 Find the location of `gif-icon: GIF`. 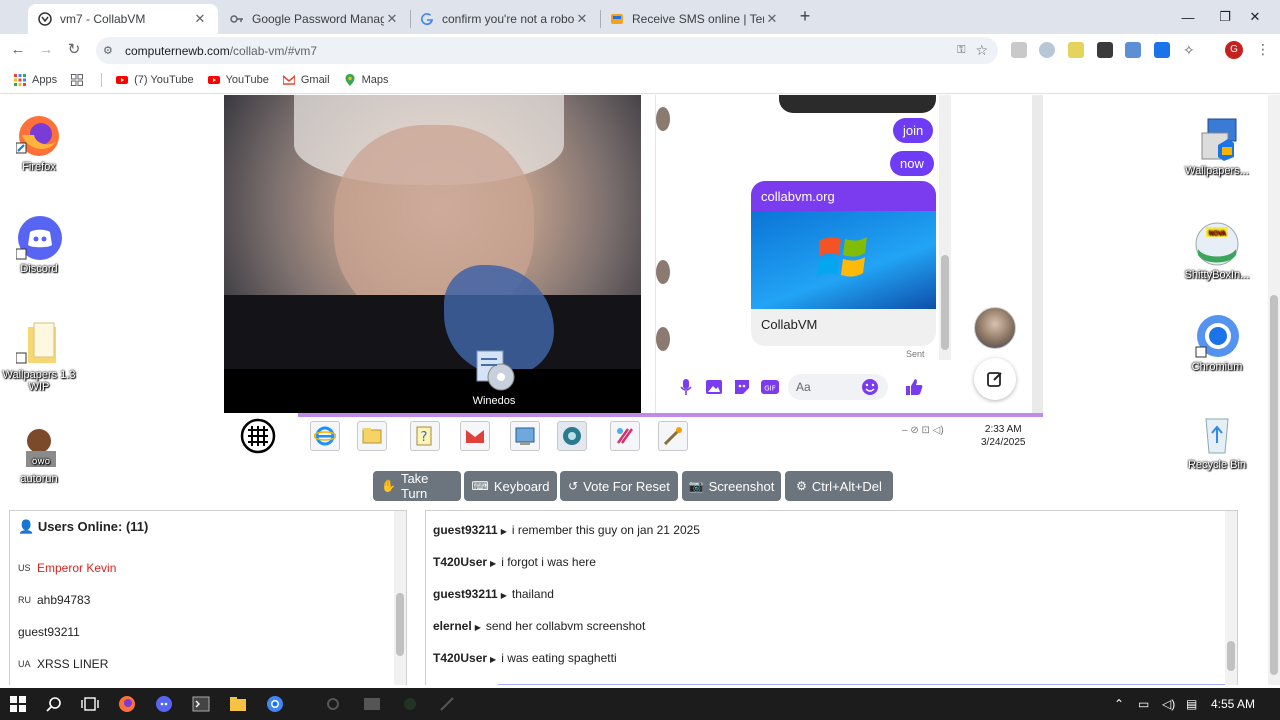

gif-icon: GIF is located at coordinates (770, 387).